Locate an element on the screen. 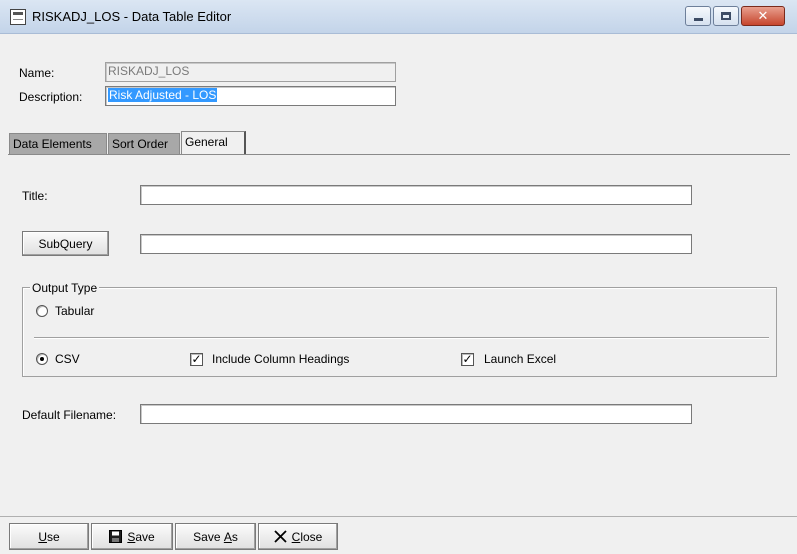 Image resolution: width=797 pixels, height=554 pixels. tab-data-elements: Data Elements is located at coordinates (58, 143).